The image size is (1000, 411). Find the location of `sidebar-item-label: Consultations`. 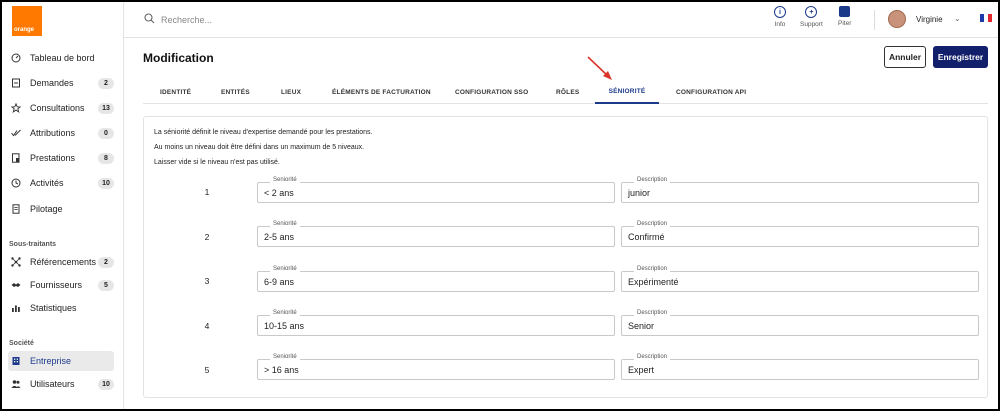

sidebar-item-label: Consultations is located at coordinates (57, 108).